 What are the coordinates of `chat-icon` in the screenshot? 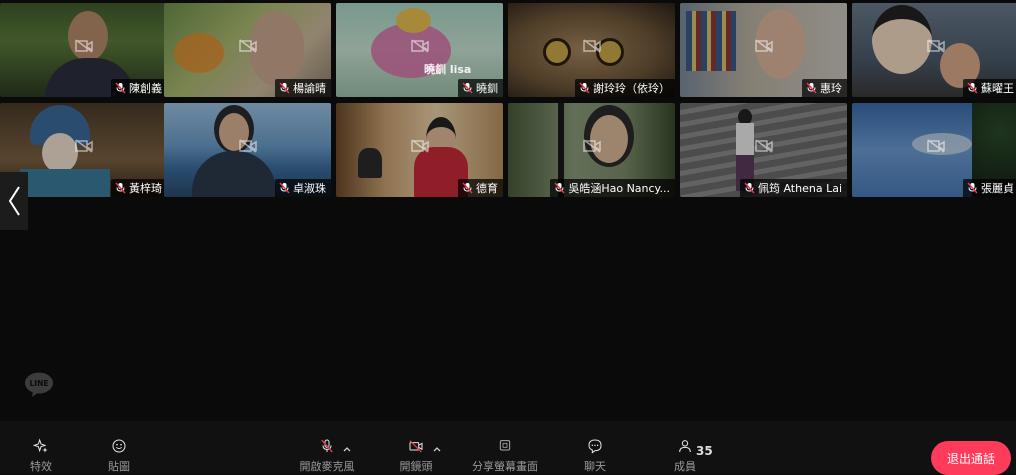 It's located at (595, 446).